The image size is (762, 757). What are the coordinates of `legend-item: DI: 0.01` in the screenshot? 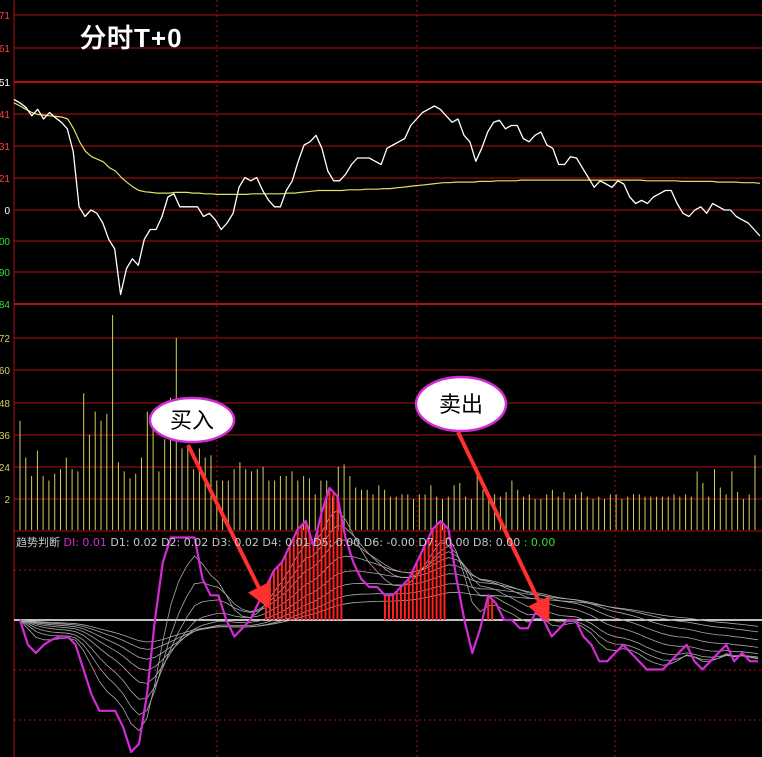 It's located at (87, 542).